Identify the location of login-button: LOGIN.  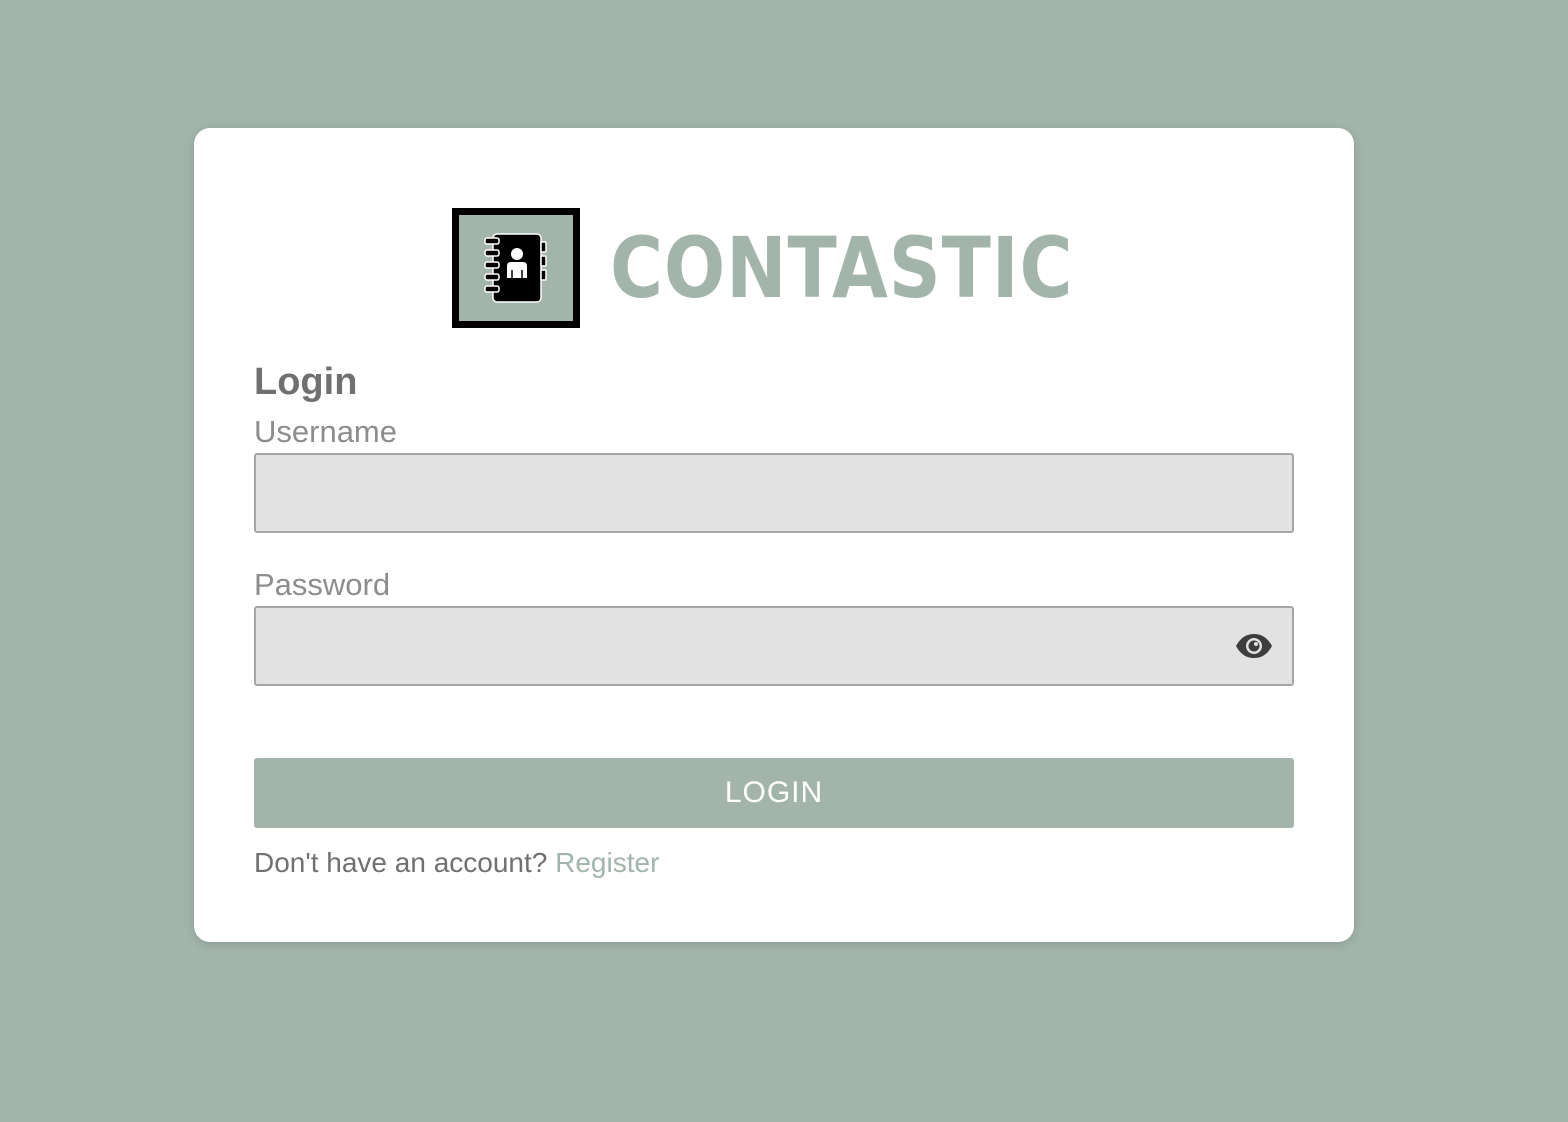
(774, 792).